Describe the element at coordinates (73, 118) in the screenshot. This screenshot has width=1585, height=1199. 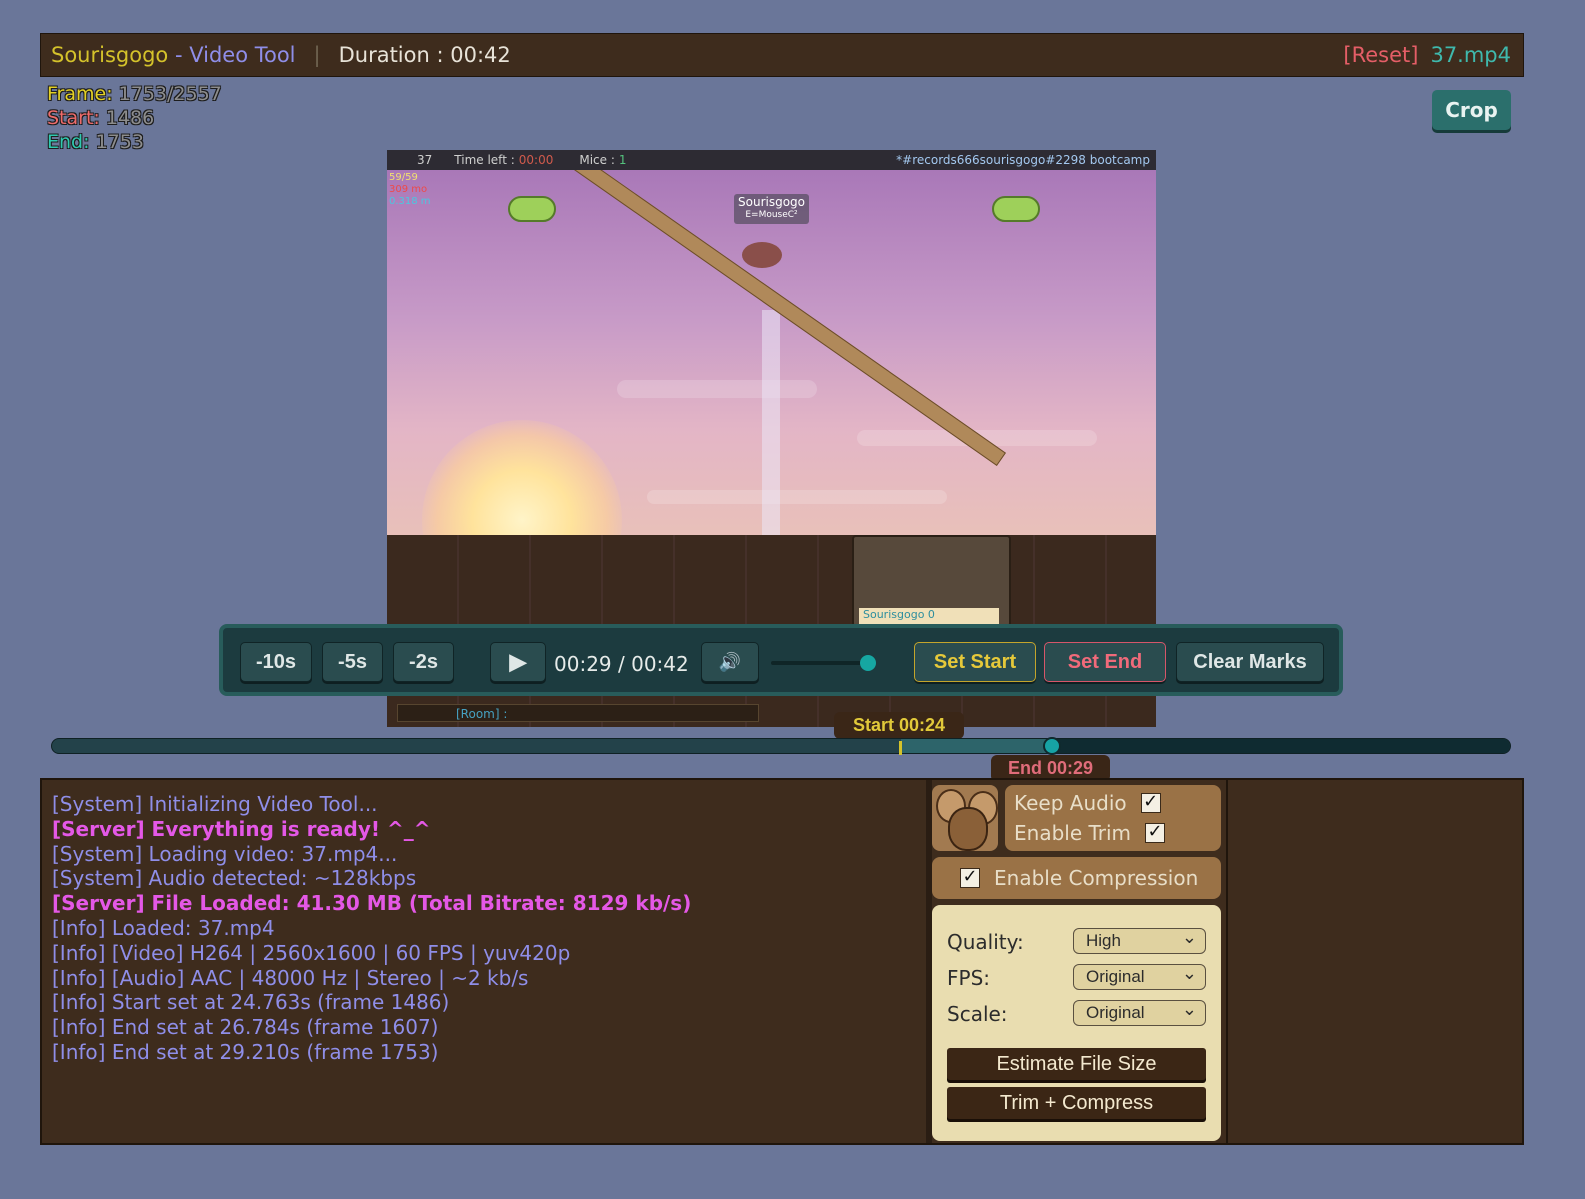
I see `start-label: Start:` at that location.